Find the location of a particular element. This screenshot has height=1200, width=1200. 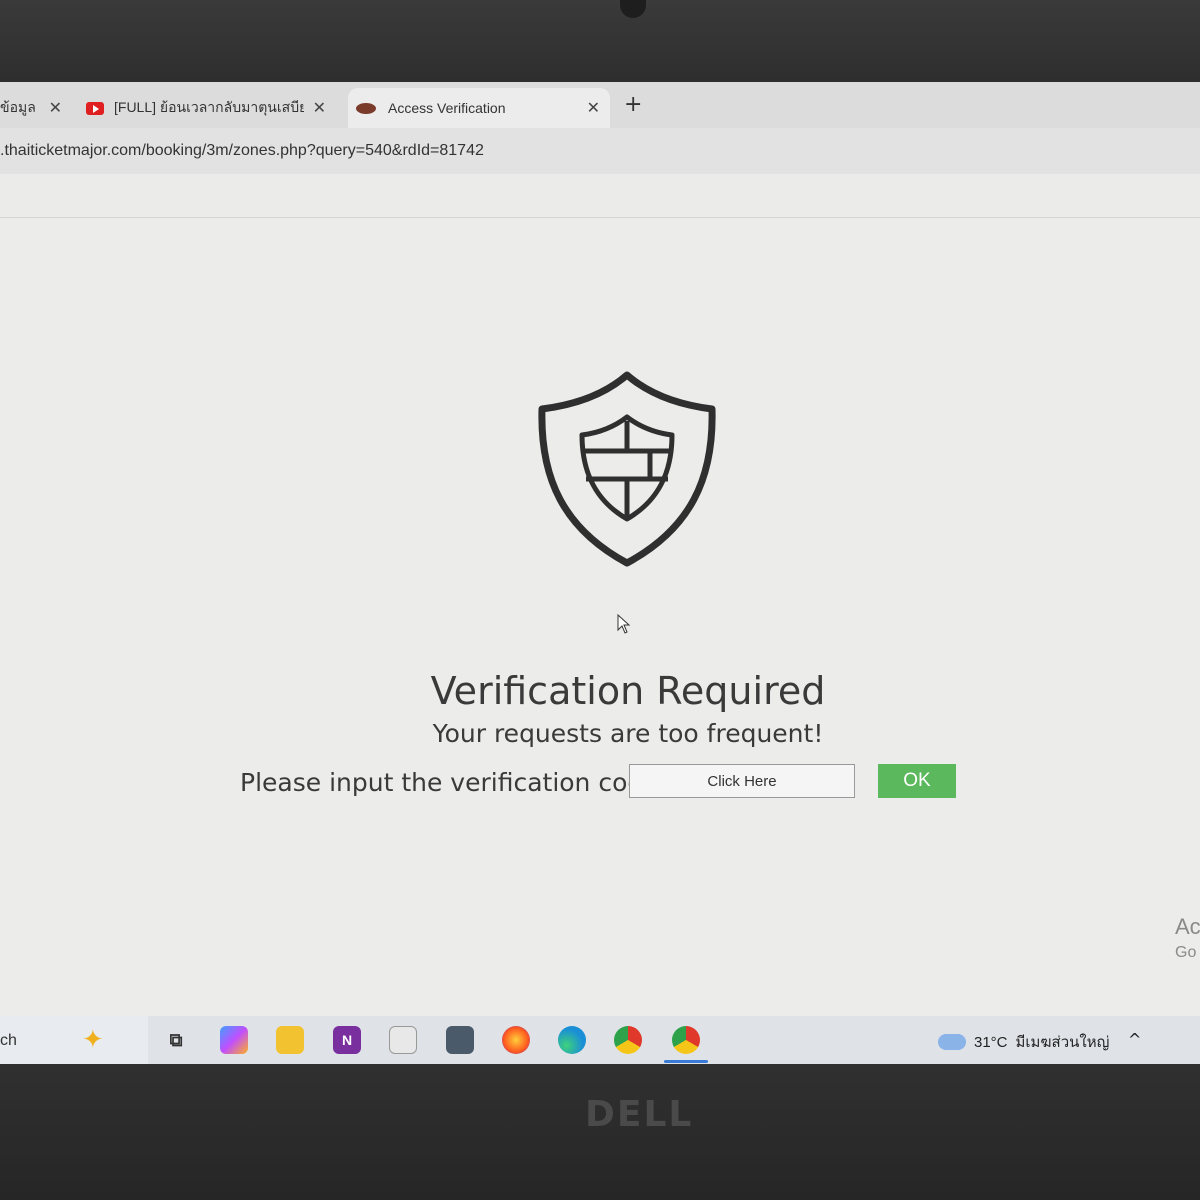

system-tray-chevron-icon: ^ is located at coordinates (1134, 1039).